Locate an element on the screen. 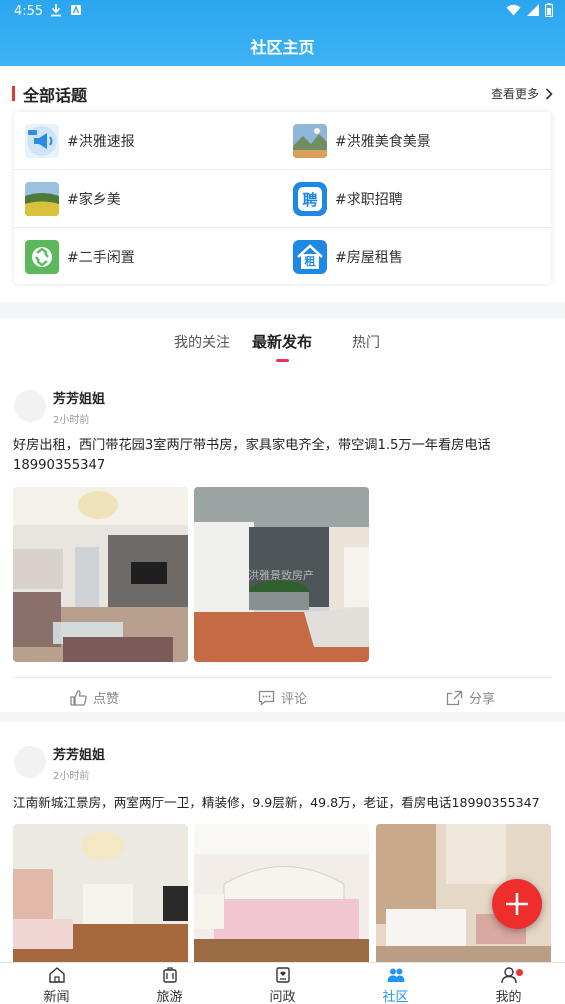  house-rent-glyph: 租 is located at coordinates (310, 261).